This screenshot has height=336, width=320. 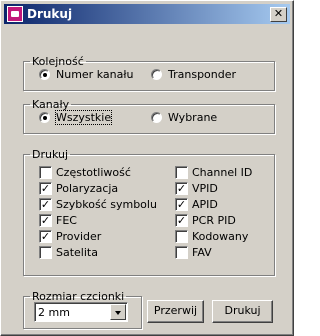 What do you see at coordinates (181, 188) in the screenshot?
I see `checkbox-right-1: ✓` at bounding box center [181, 188].